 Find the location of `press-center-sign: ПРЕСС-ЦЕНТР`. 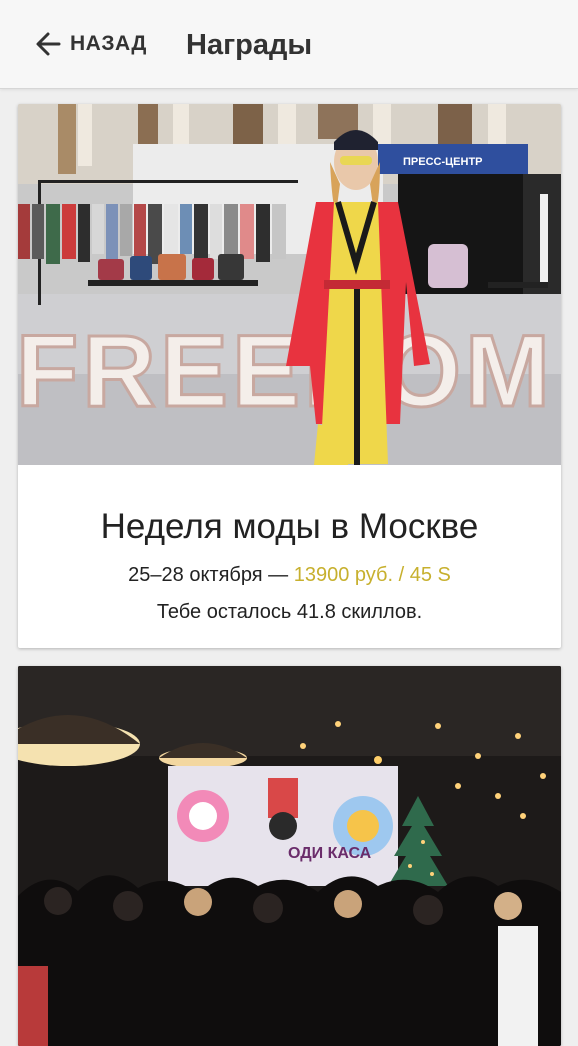

press-center-sign: ПРЕСС-ЦЕНТР is located at coordinates (443, 162).